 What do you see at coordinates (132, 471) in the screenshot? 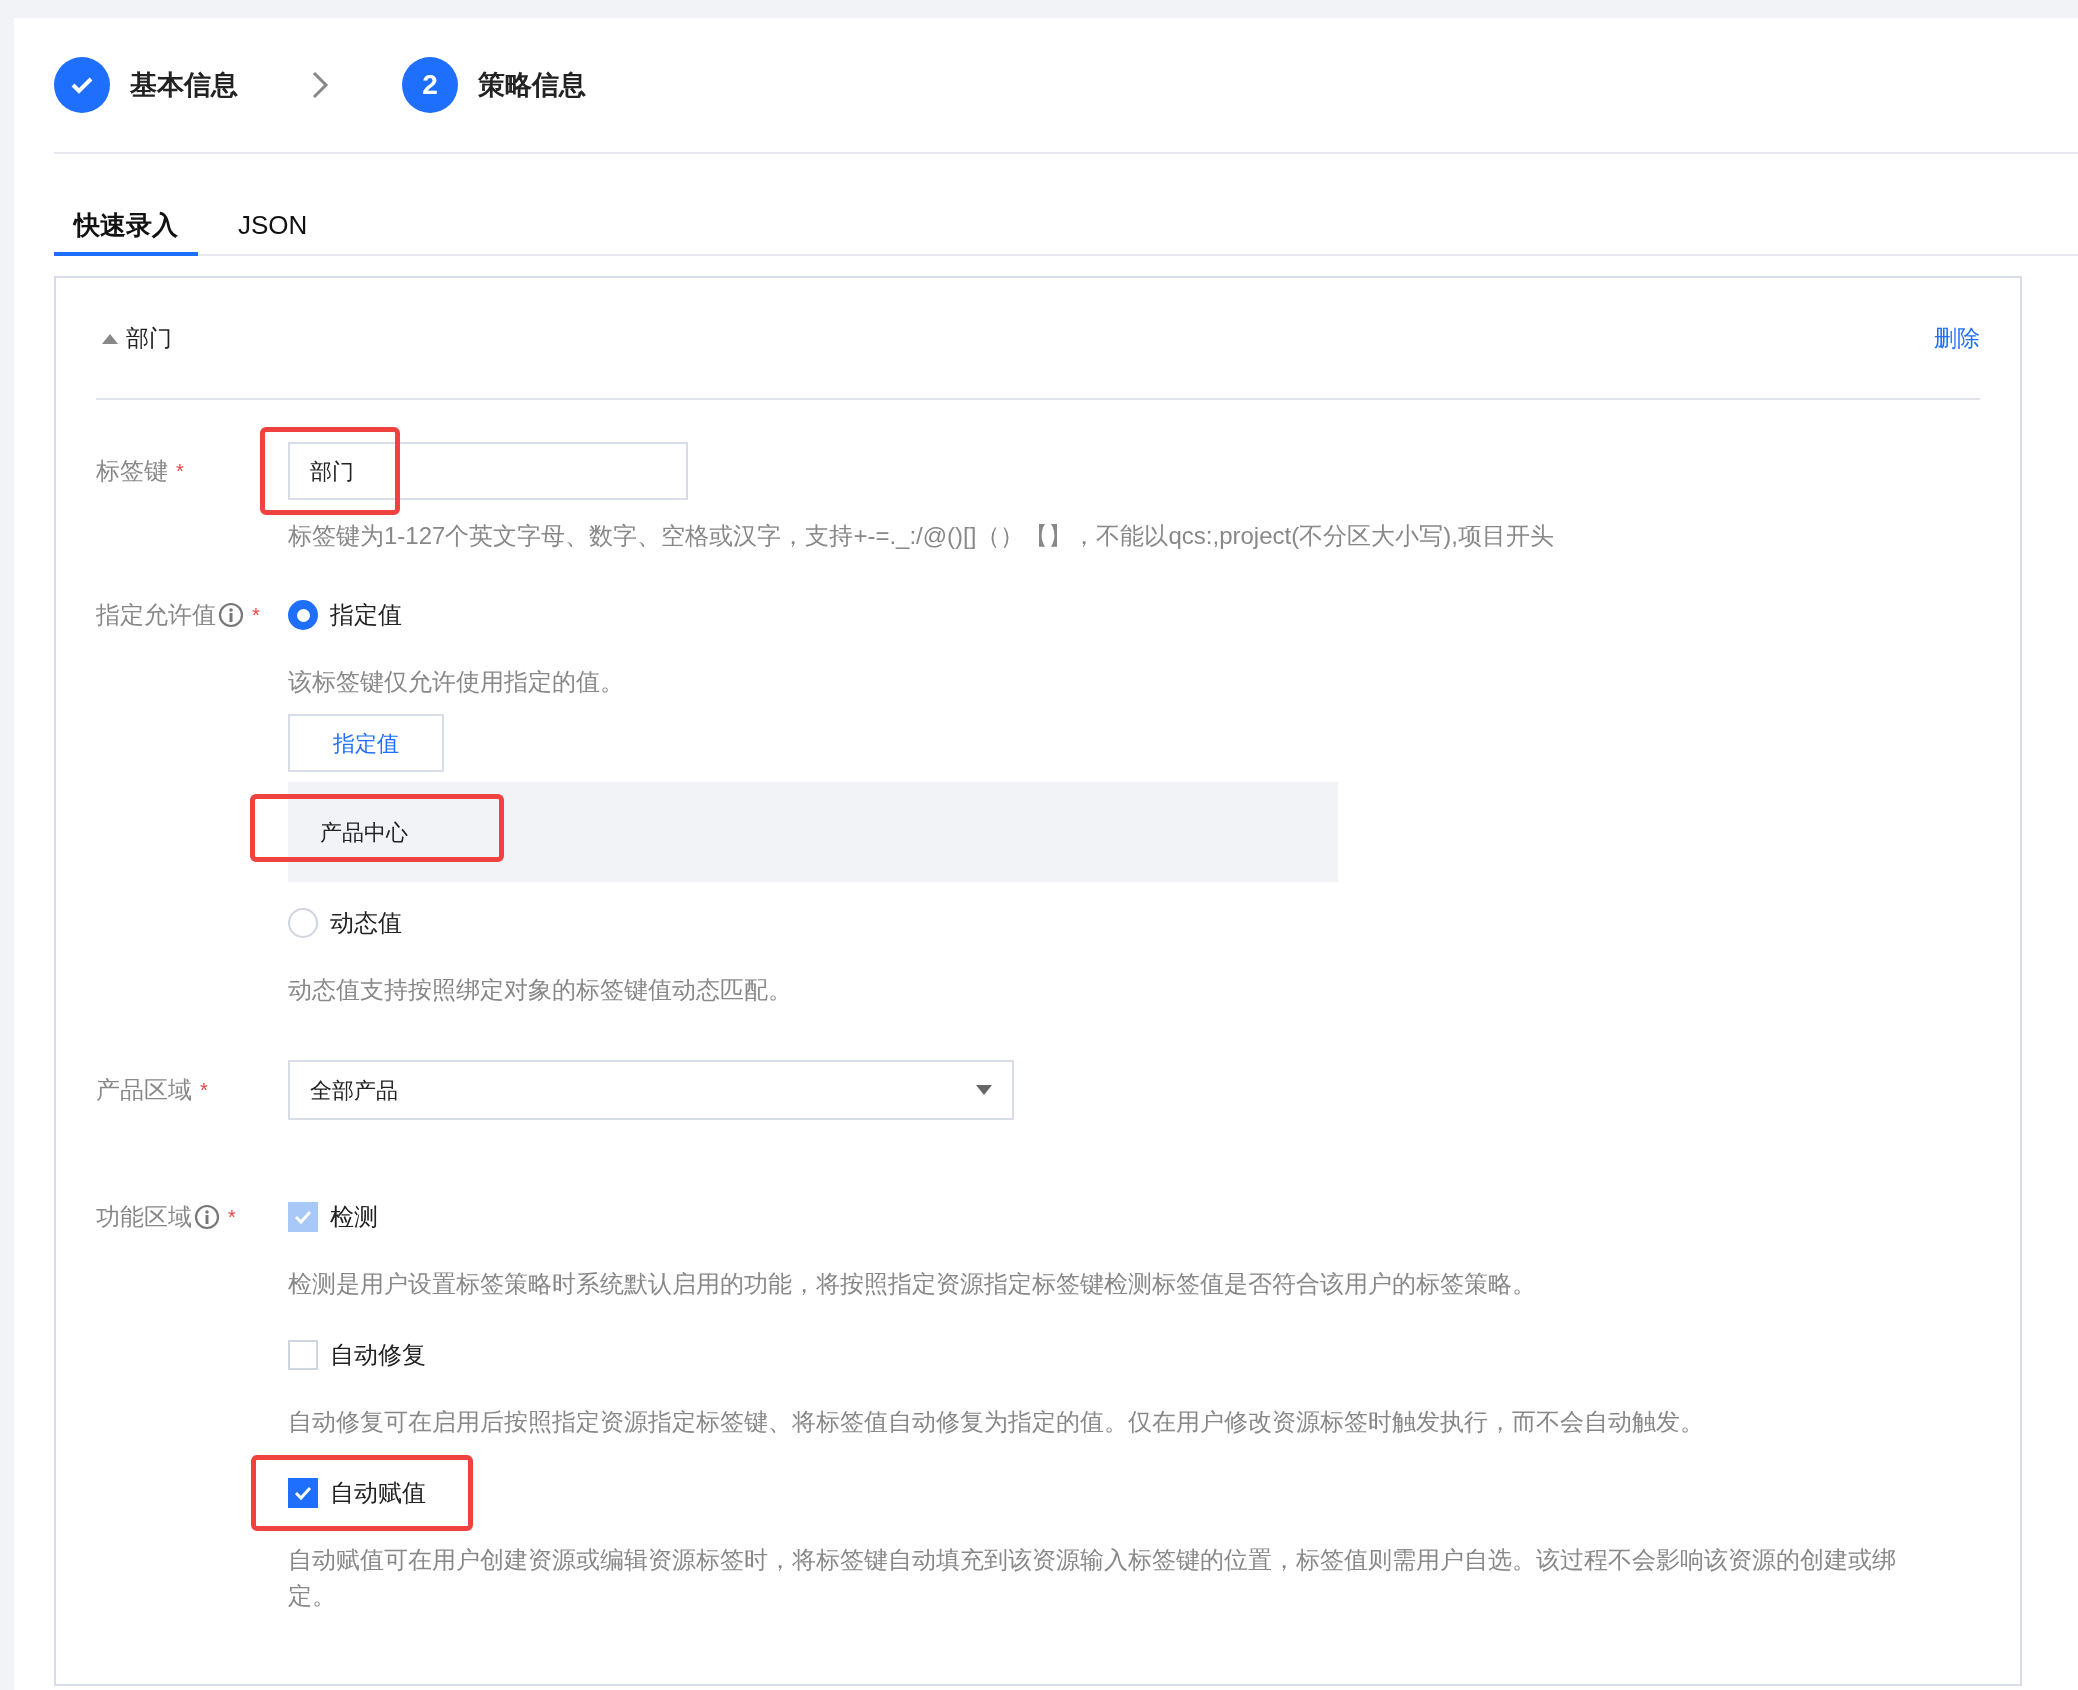
I see `field-label: 标签键` at bounding box center [132, 471].